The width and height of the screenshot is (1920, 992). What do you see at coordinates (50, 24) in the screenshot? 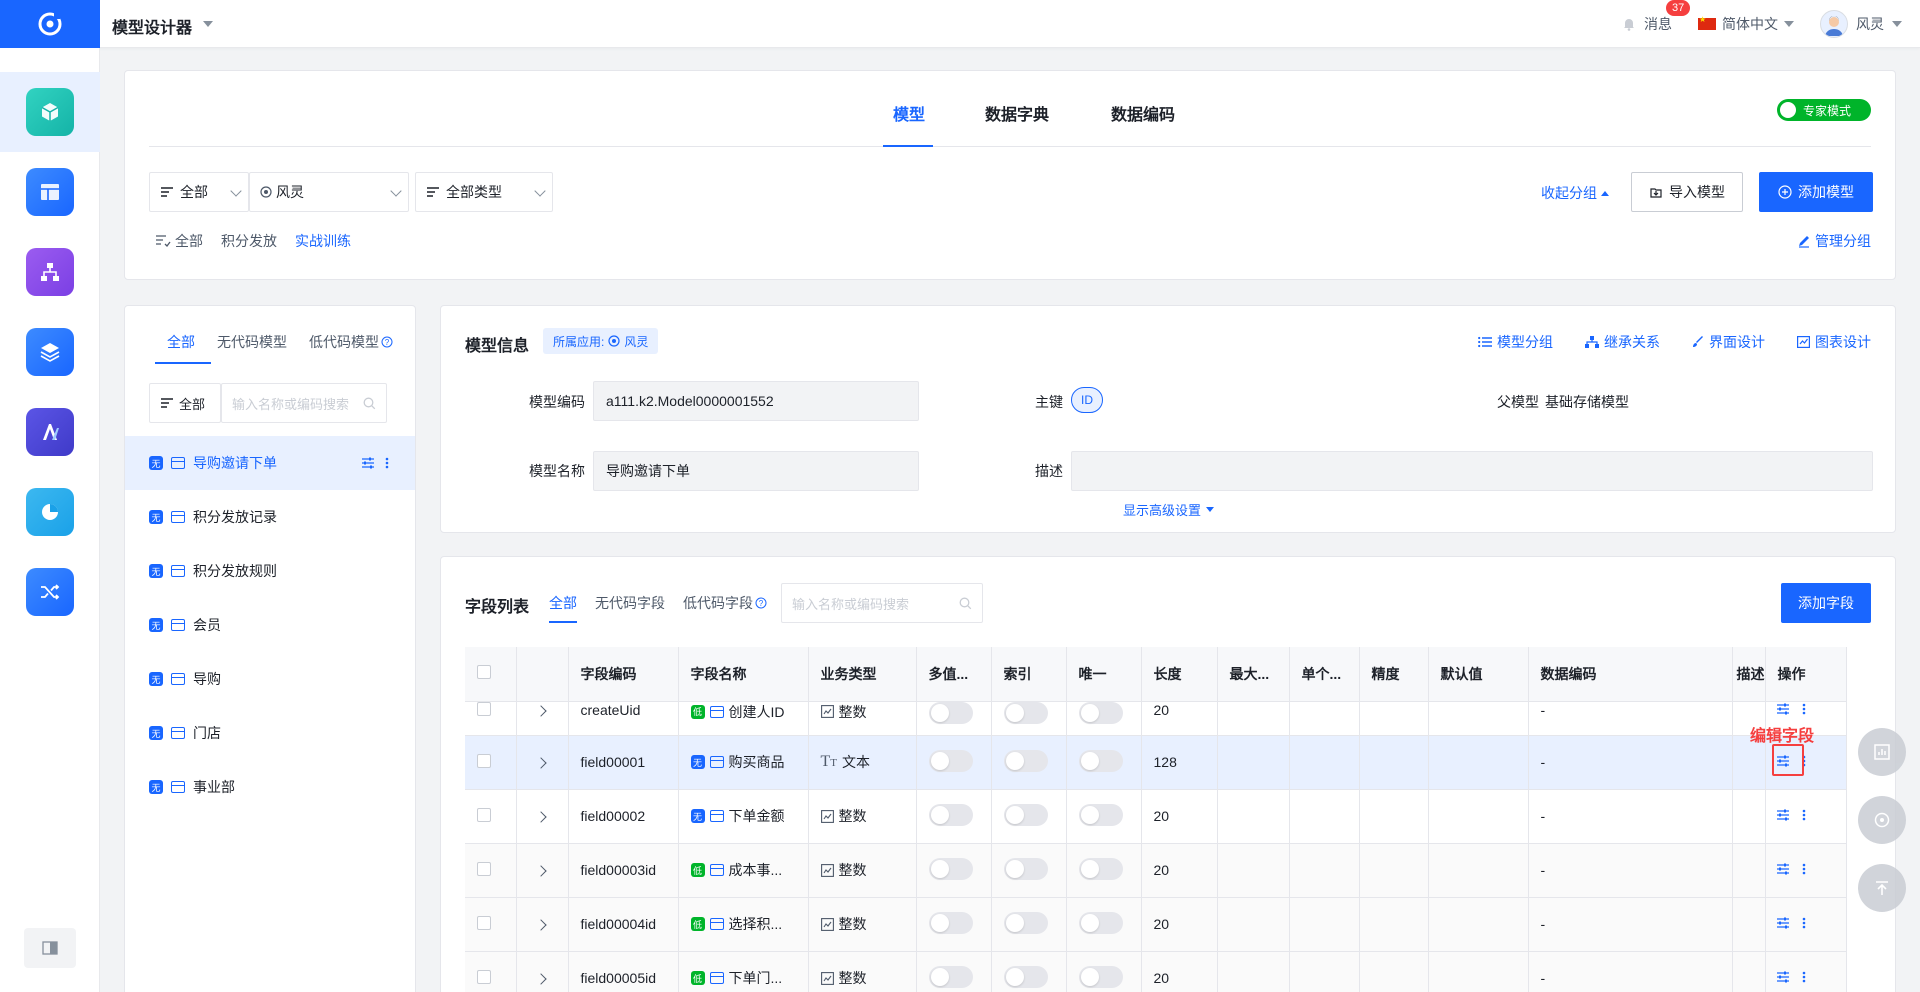
I see `app-logo` at bounding box center [50, 24].